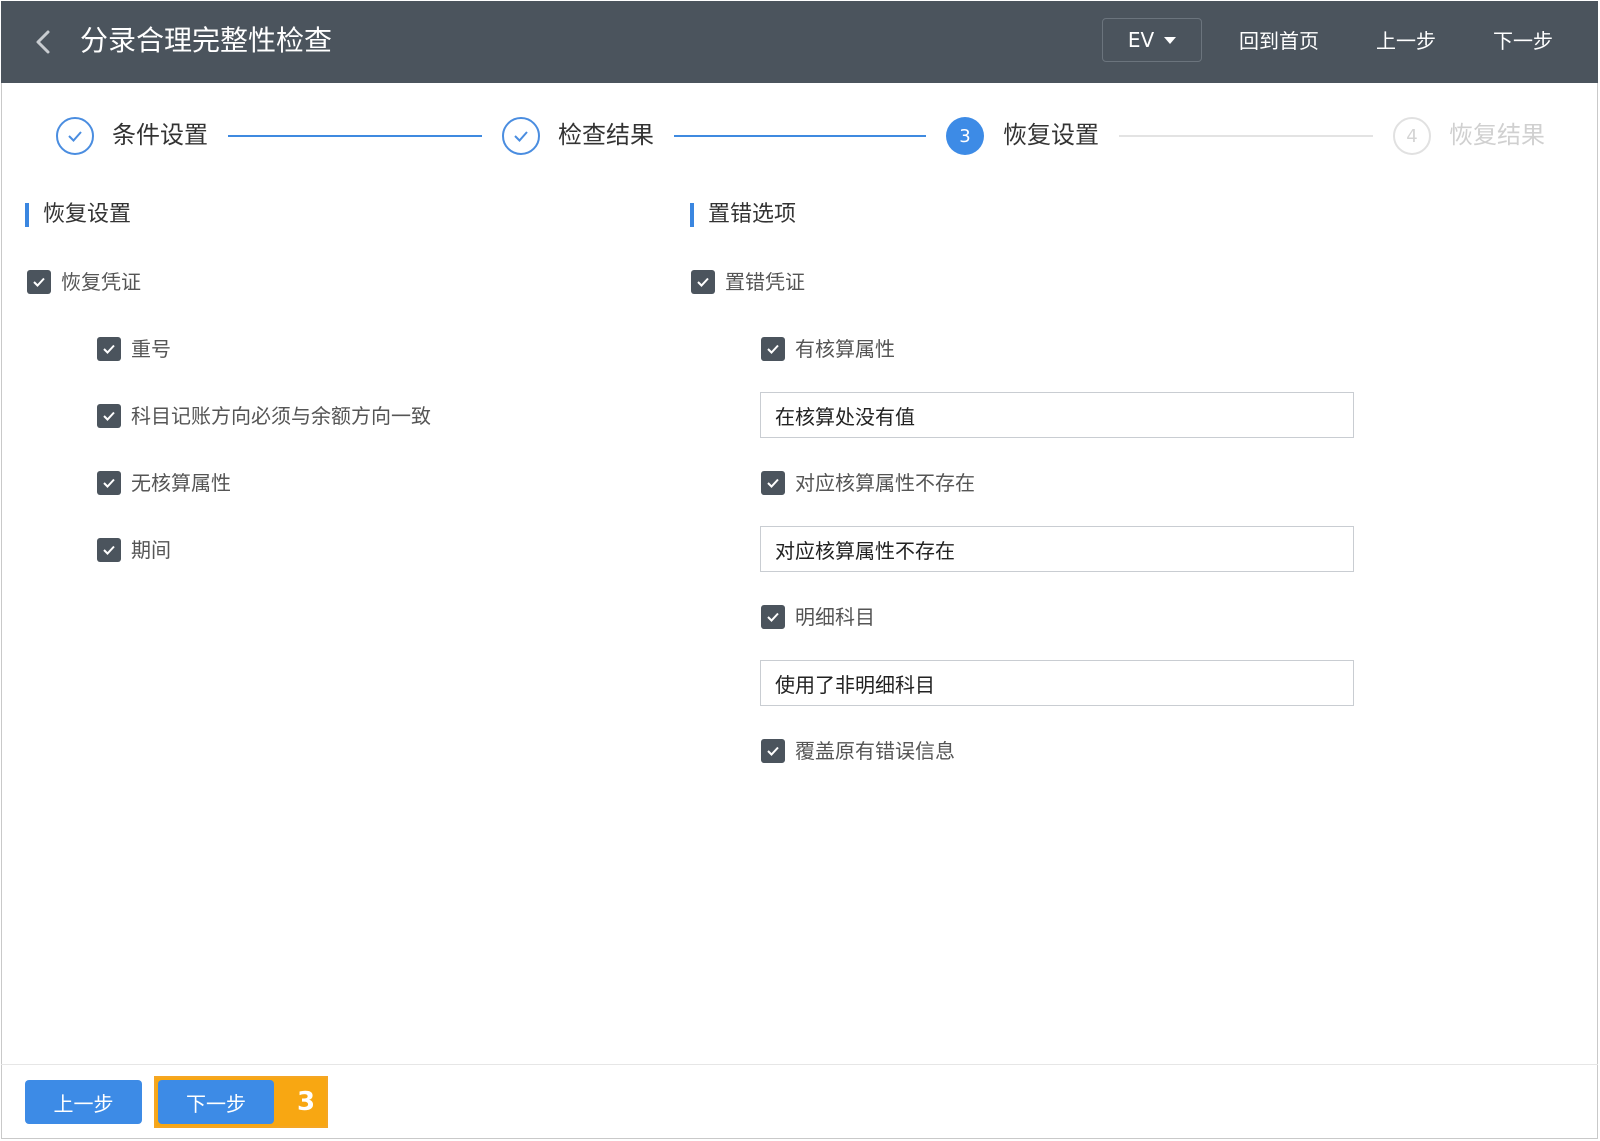 The image size is (1600, 1141). I want to click on checkbox-label: 无核算属性, so click(181, 483).